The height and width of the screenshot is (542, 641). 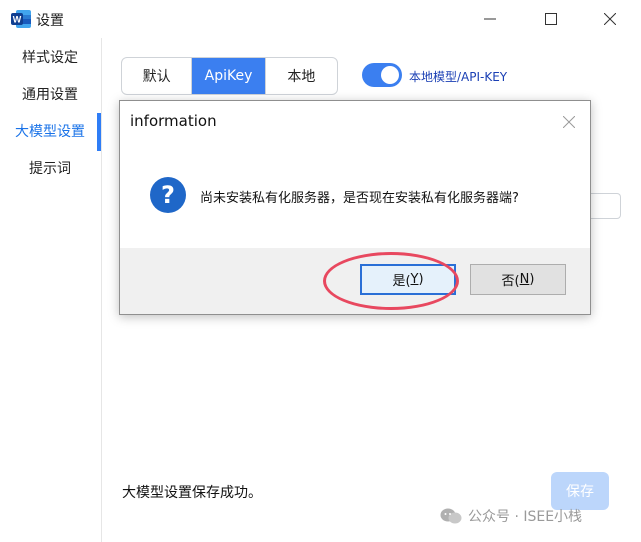 What do you see at coordinates (173, 121) in the screenshot?
I see `dialog-title: information` at bounding box center [173, 121].